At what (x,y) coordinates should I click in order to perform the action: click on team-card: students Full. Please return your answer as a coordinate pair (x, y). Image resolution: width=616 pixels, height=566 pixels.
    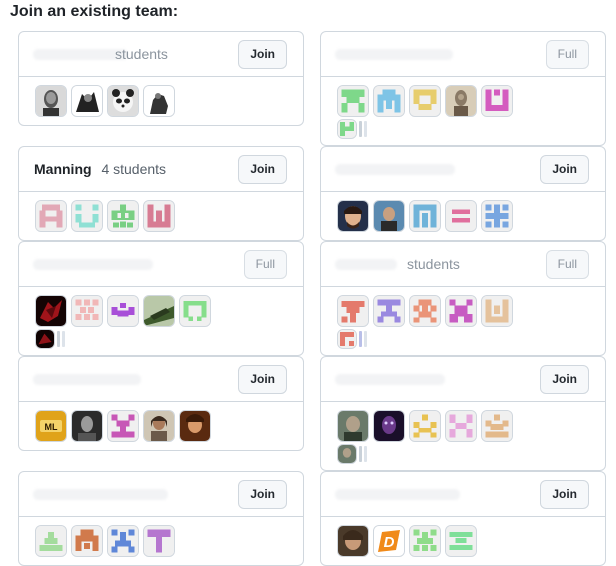
    Looking at the image, I should click on (463, 298).